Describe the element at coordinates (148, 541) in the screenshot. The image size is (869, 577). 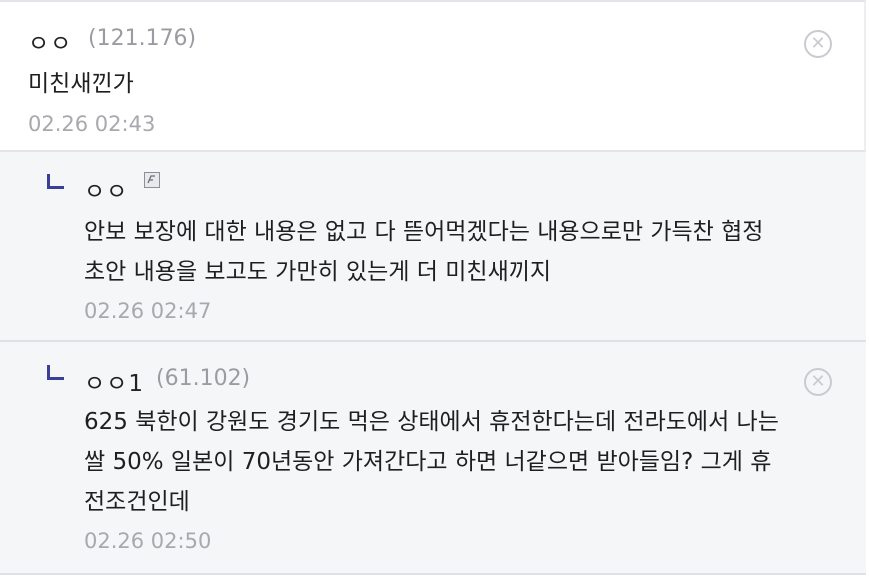
I see `reply-date: 02.26 02:50` at that location.